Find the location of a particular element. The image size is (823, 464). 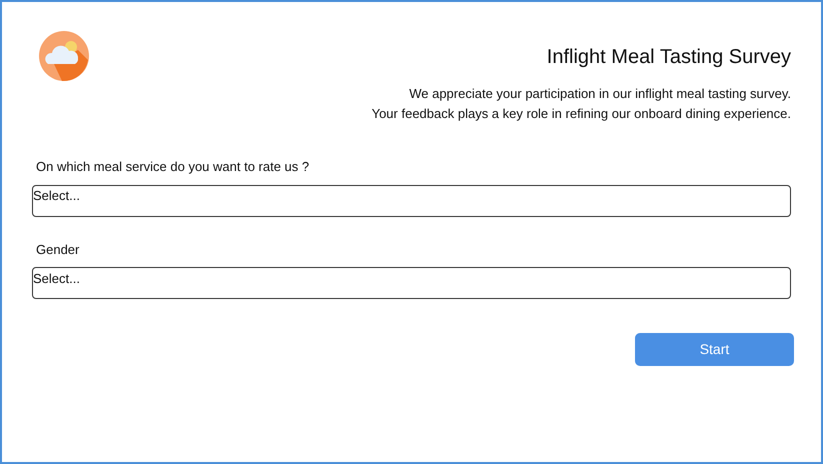

intro-text: We appreciate your participation in our inflight meal tasting survey. is located at coordinates (600, 94).